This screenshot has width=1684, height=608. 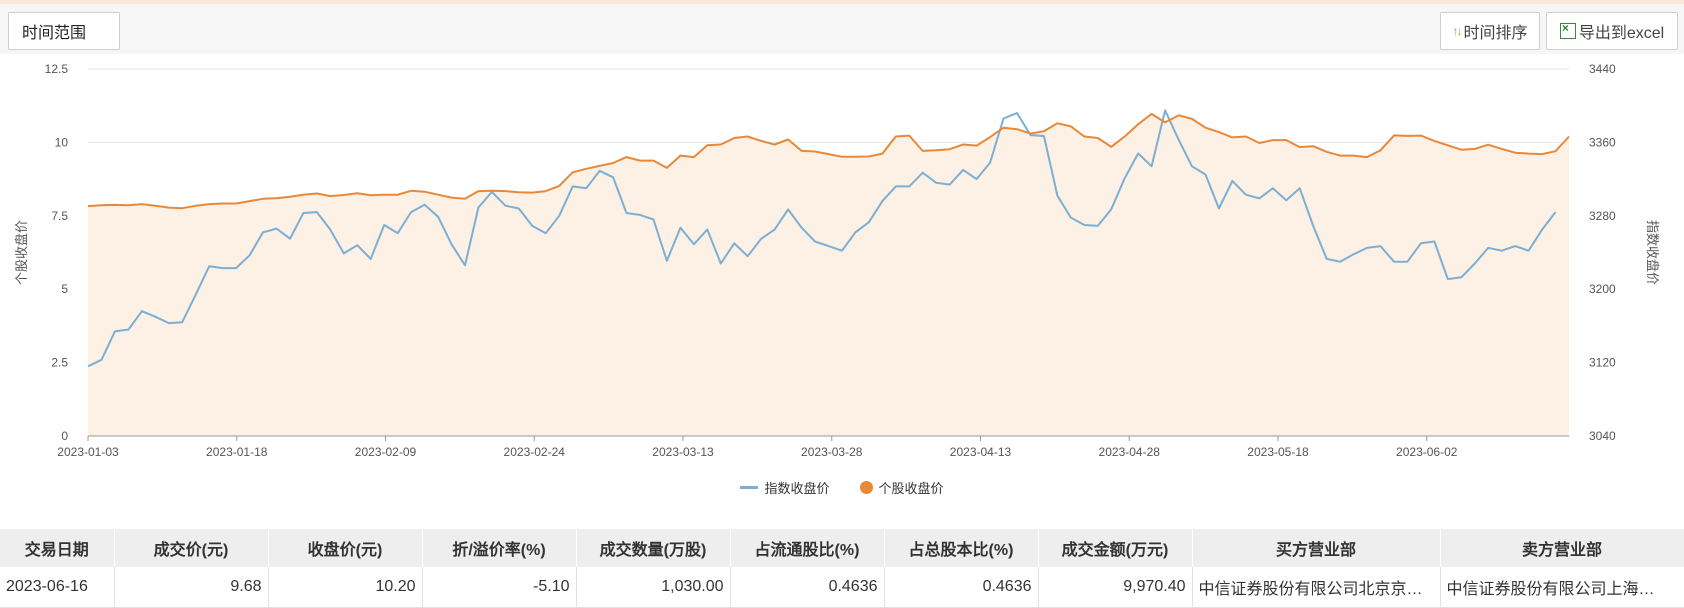 What do you see at coordinates (842, 29) in the screenshot?
I see `toolbar: 时间范围 ↑↓ 时间排序 导出到excel` at bounding box center [842, 29].